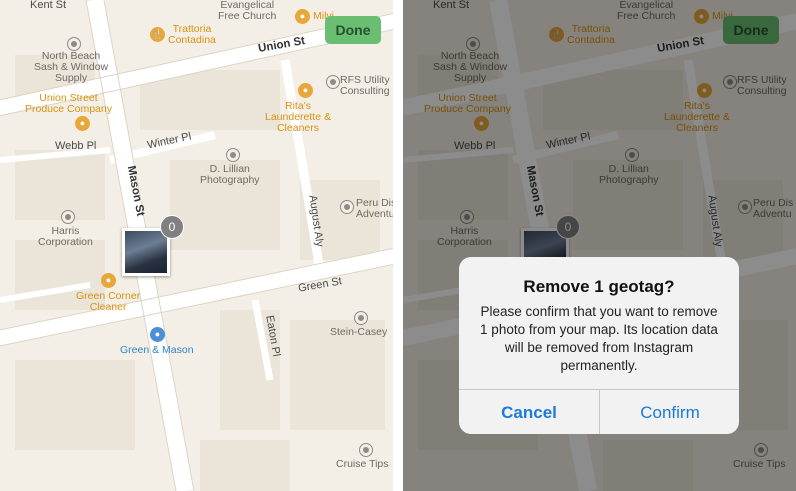  Describe the element at coordinates (157, 34) in the screenshot. I see `fork-knife-icon: 🍴` at that location.